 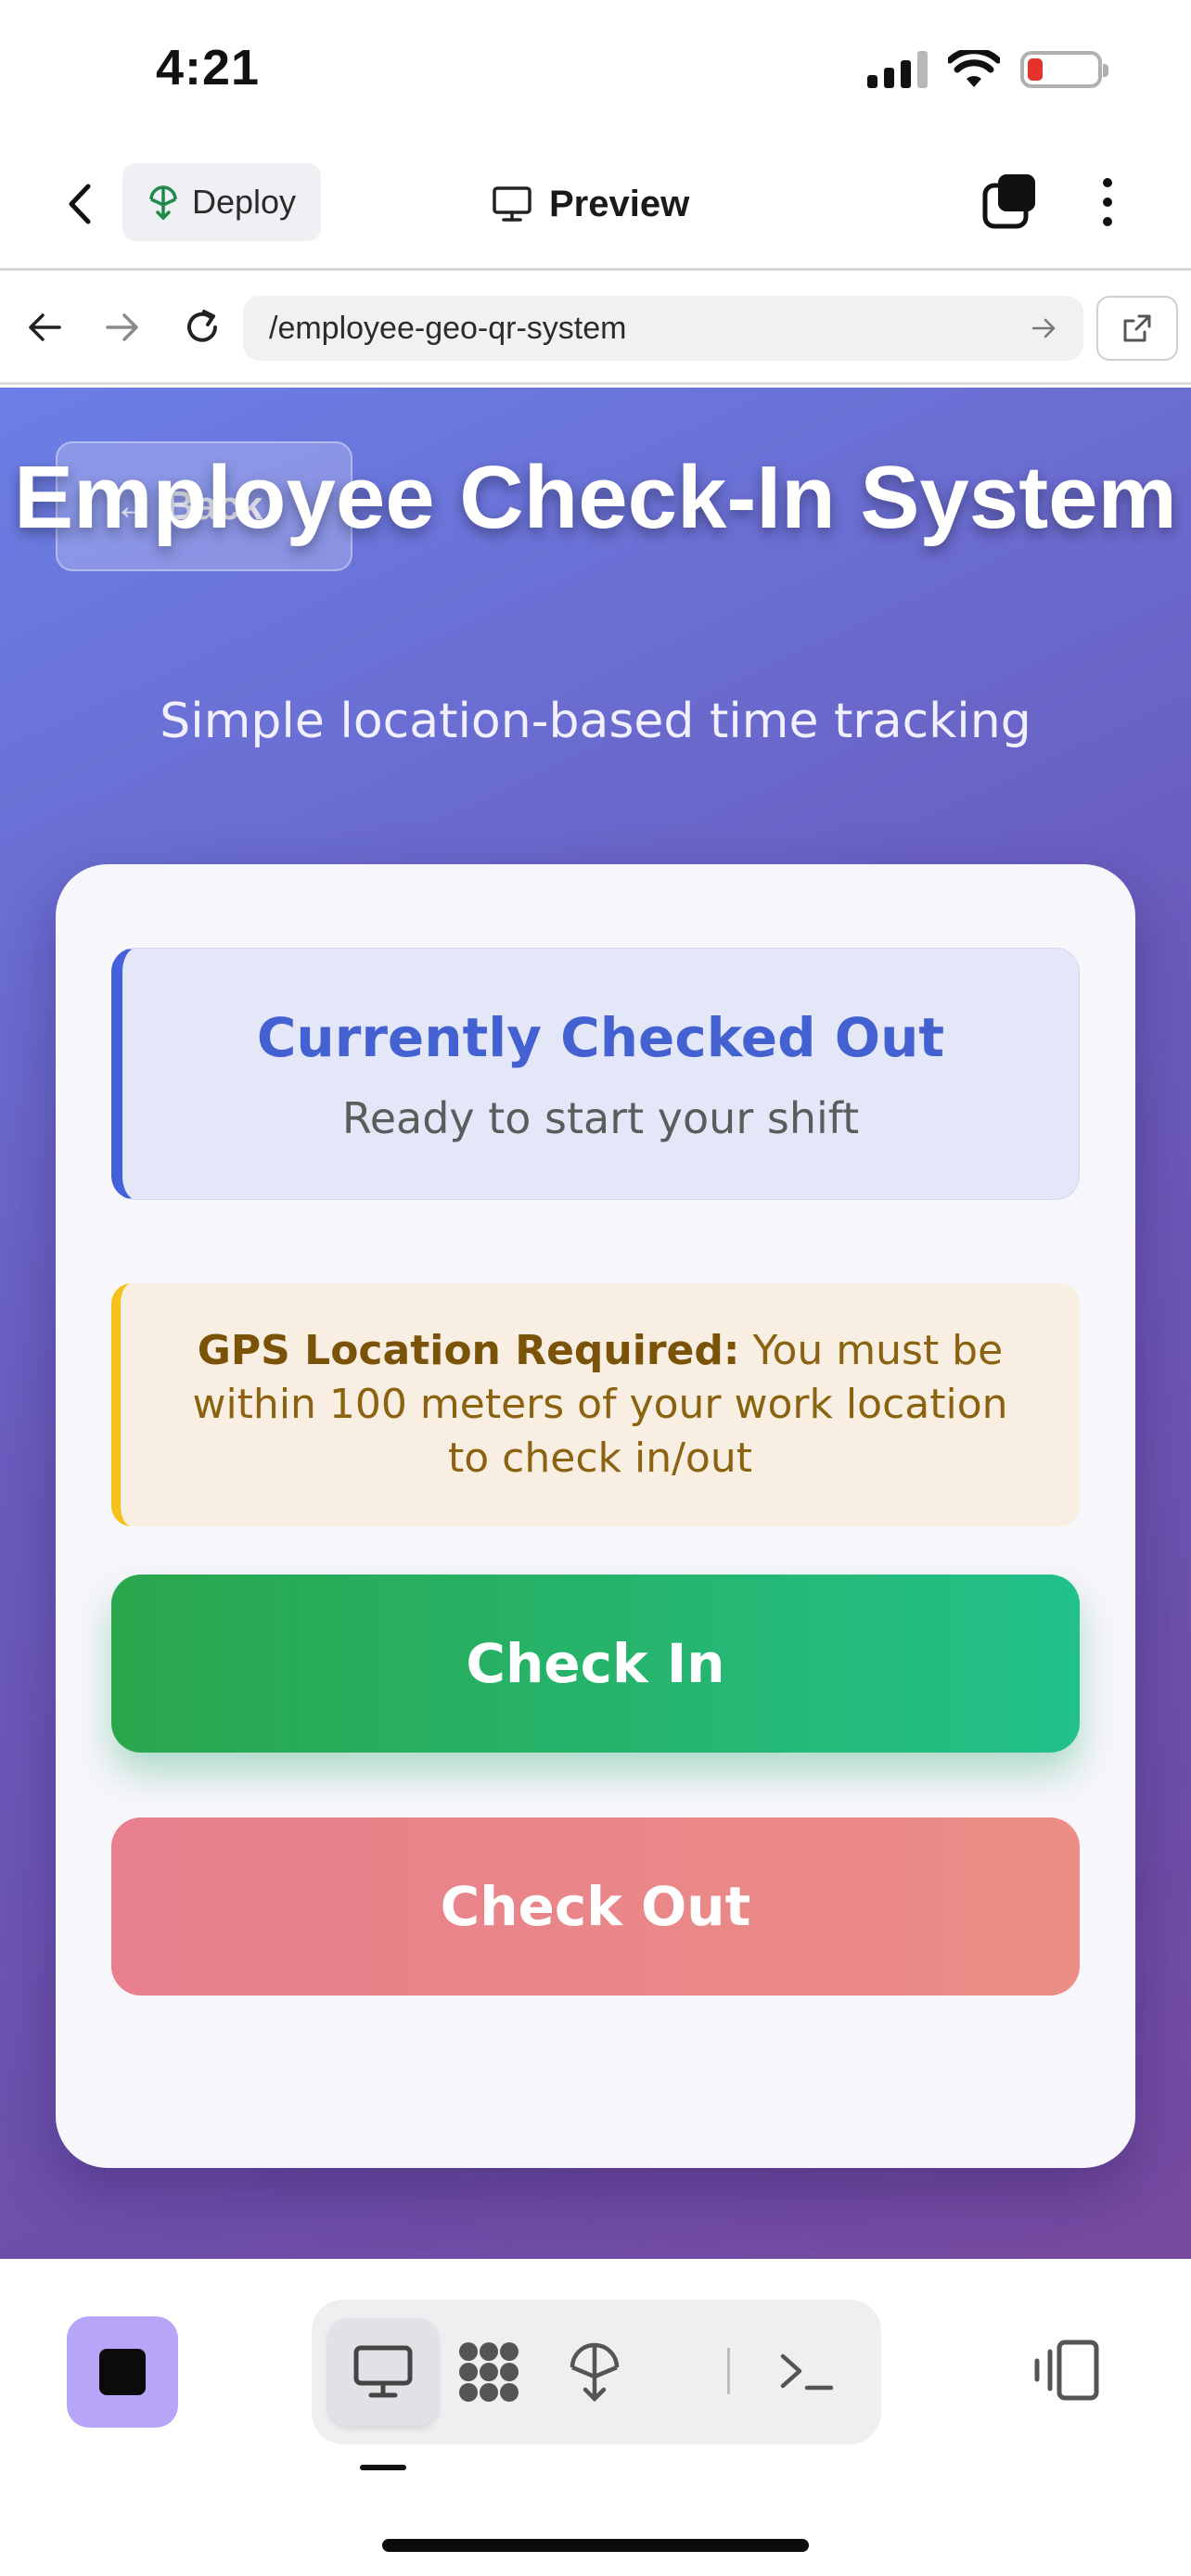 What do you see at coordinates (468, 1351) in the screenshot?
I see `gps-notice-label: GPS Location Required:` at bounding box center [468, 1351].